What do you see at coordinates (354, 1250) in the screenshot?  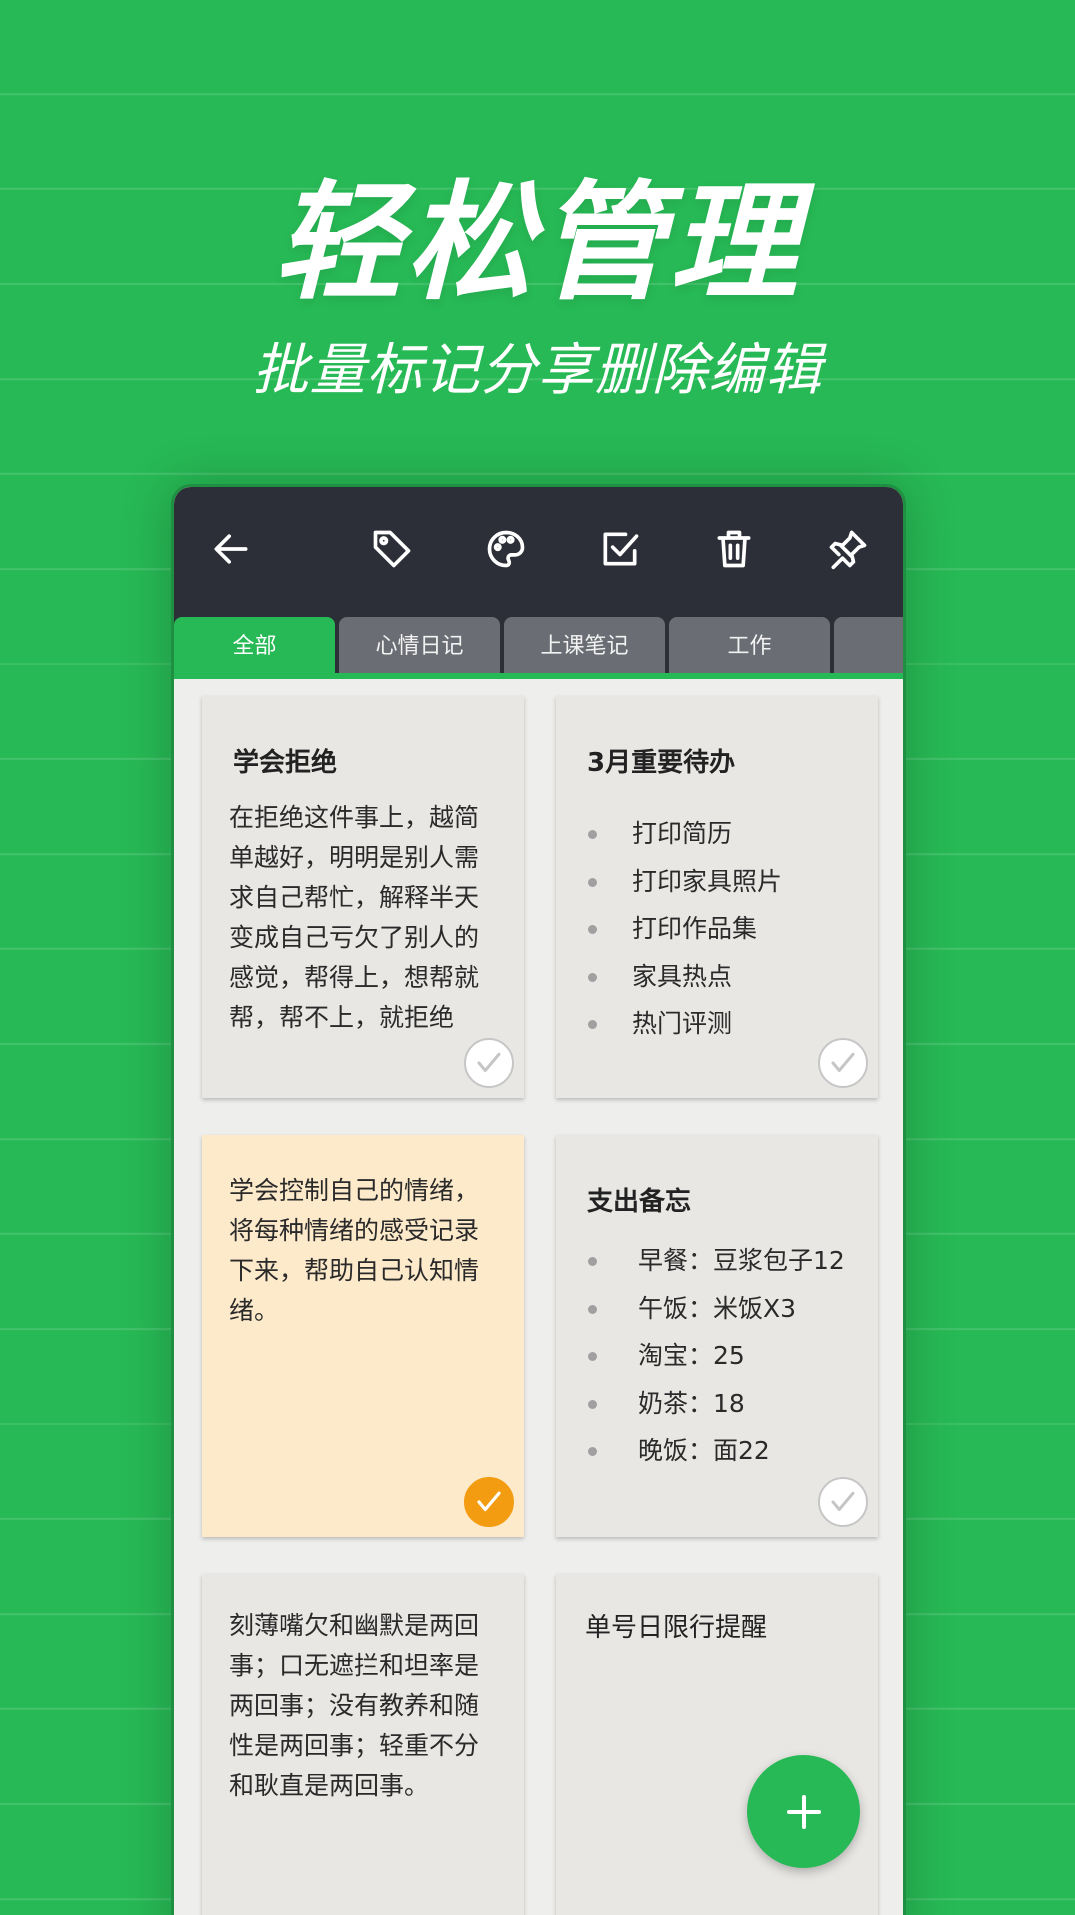 I see `note-body: 学会控制自己的情绪，将每种情绪的感受记录下来，帮助自己认知情绪。` at bounding box center [354, 1250].